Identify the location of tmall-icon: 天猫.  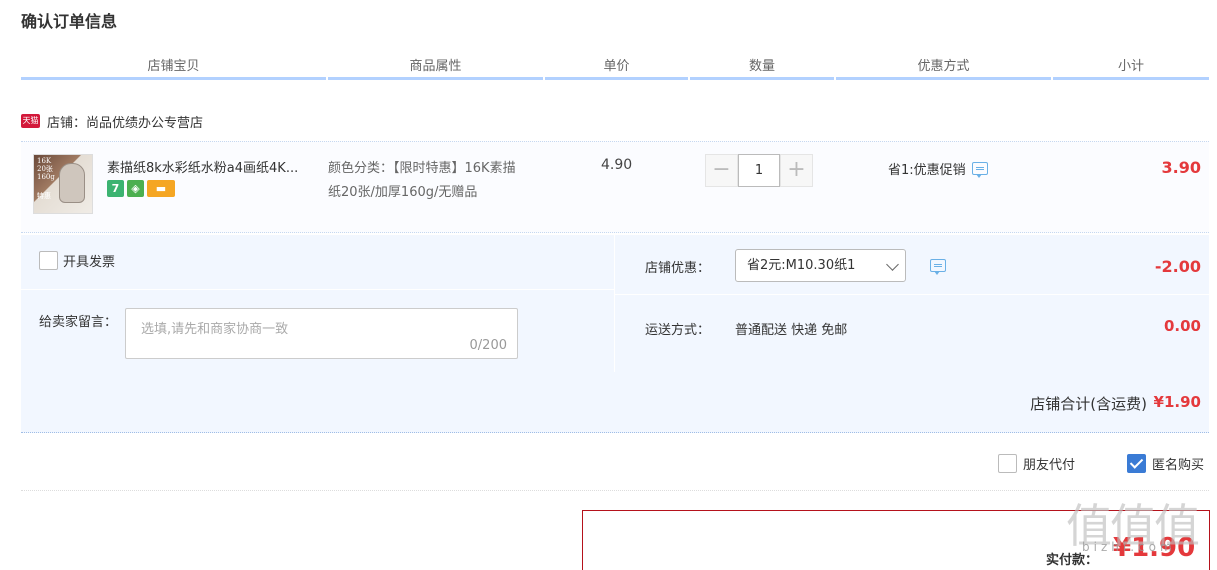
(30, 121).